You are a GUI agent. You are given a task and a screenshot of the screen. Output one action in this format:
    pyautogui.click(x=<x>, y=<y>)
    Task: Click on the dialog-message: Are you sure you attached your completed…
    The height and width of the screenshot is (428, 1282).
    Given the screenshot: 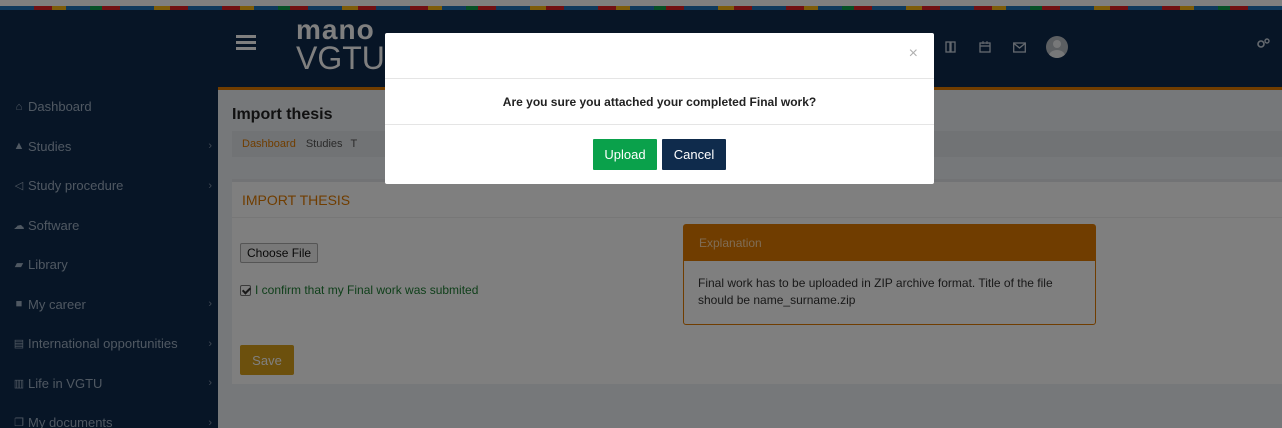 What is the action you would take?
    pyautogui.click(x=659, y=102)
    